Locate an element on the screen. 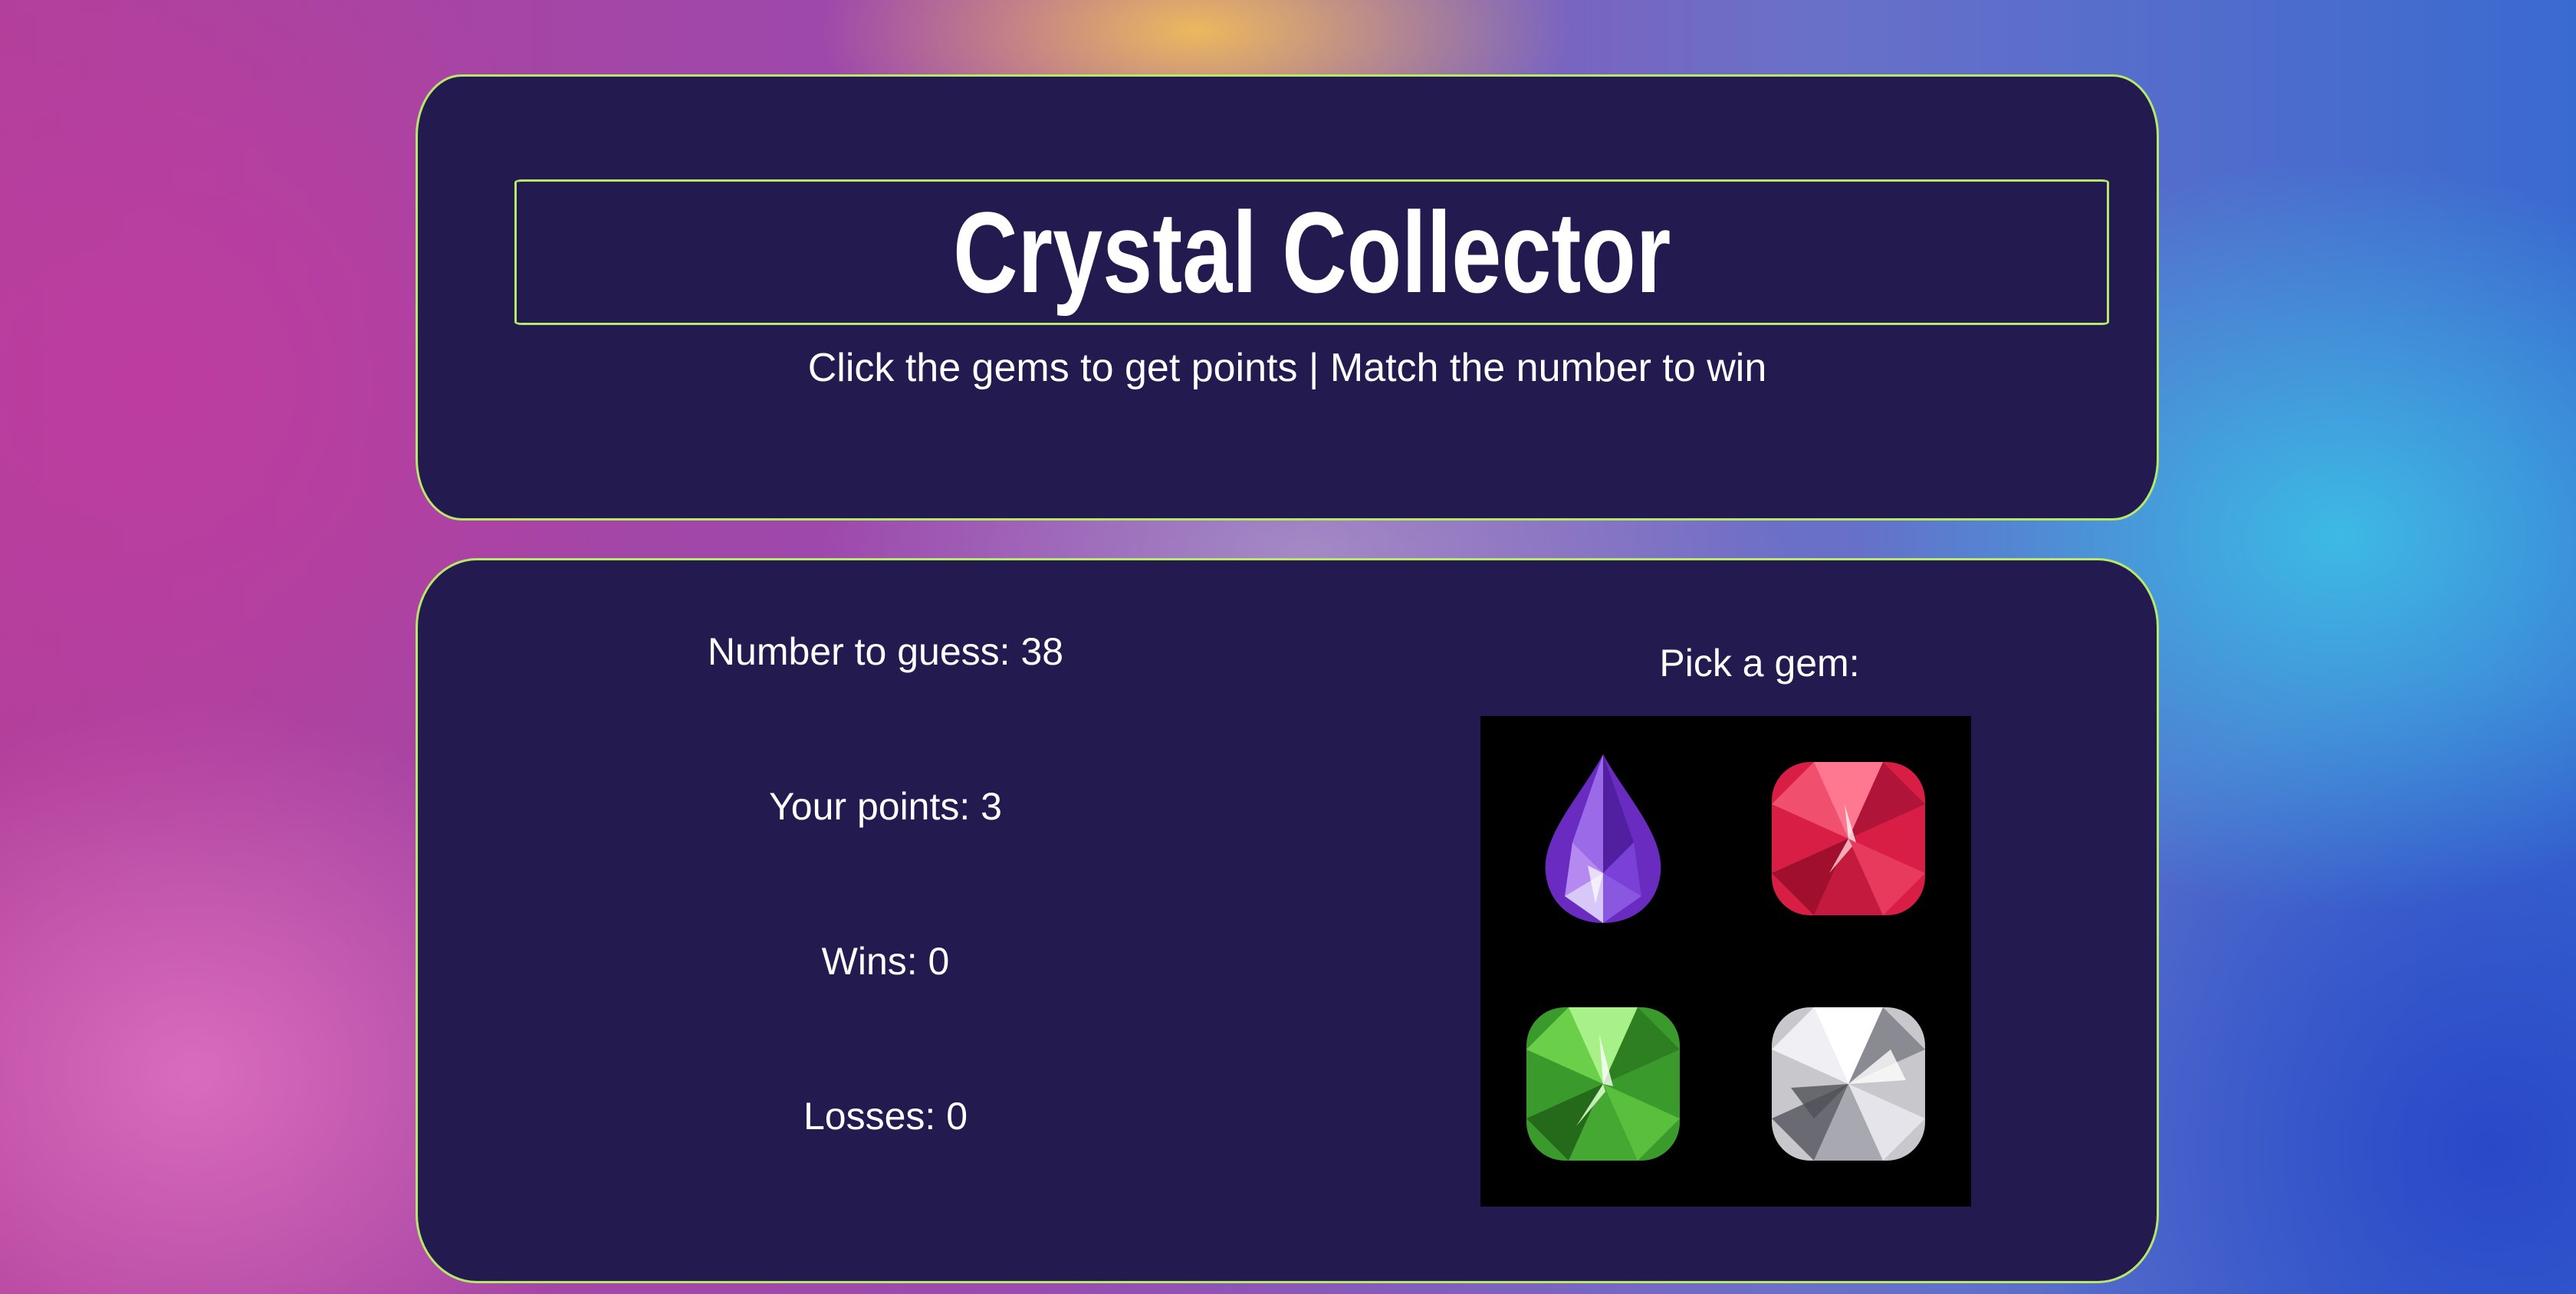 The height and width of the screenshot is (1294, 2576). page-title: Crystal Collector is located at coordinates (1311, 252).